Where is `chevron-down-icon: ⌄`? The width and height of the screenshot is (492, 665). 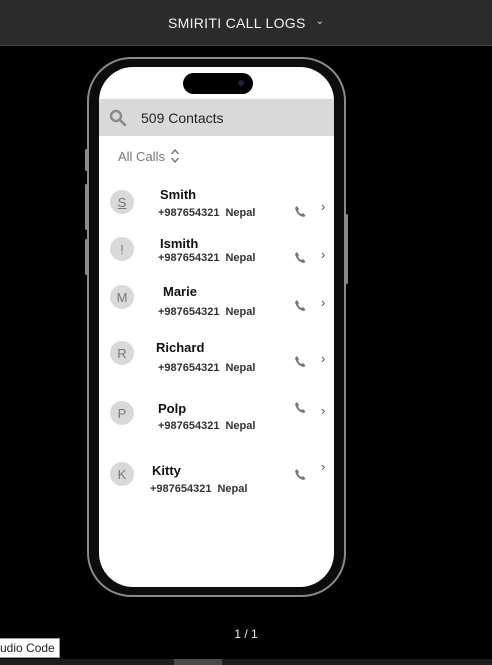 chevron-down-icon: ⌄ is located at coordinates (320, 21).